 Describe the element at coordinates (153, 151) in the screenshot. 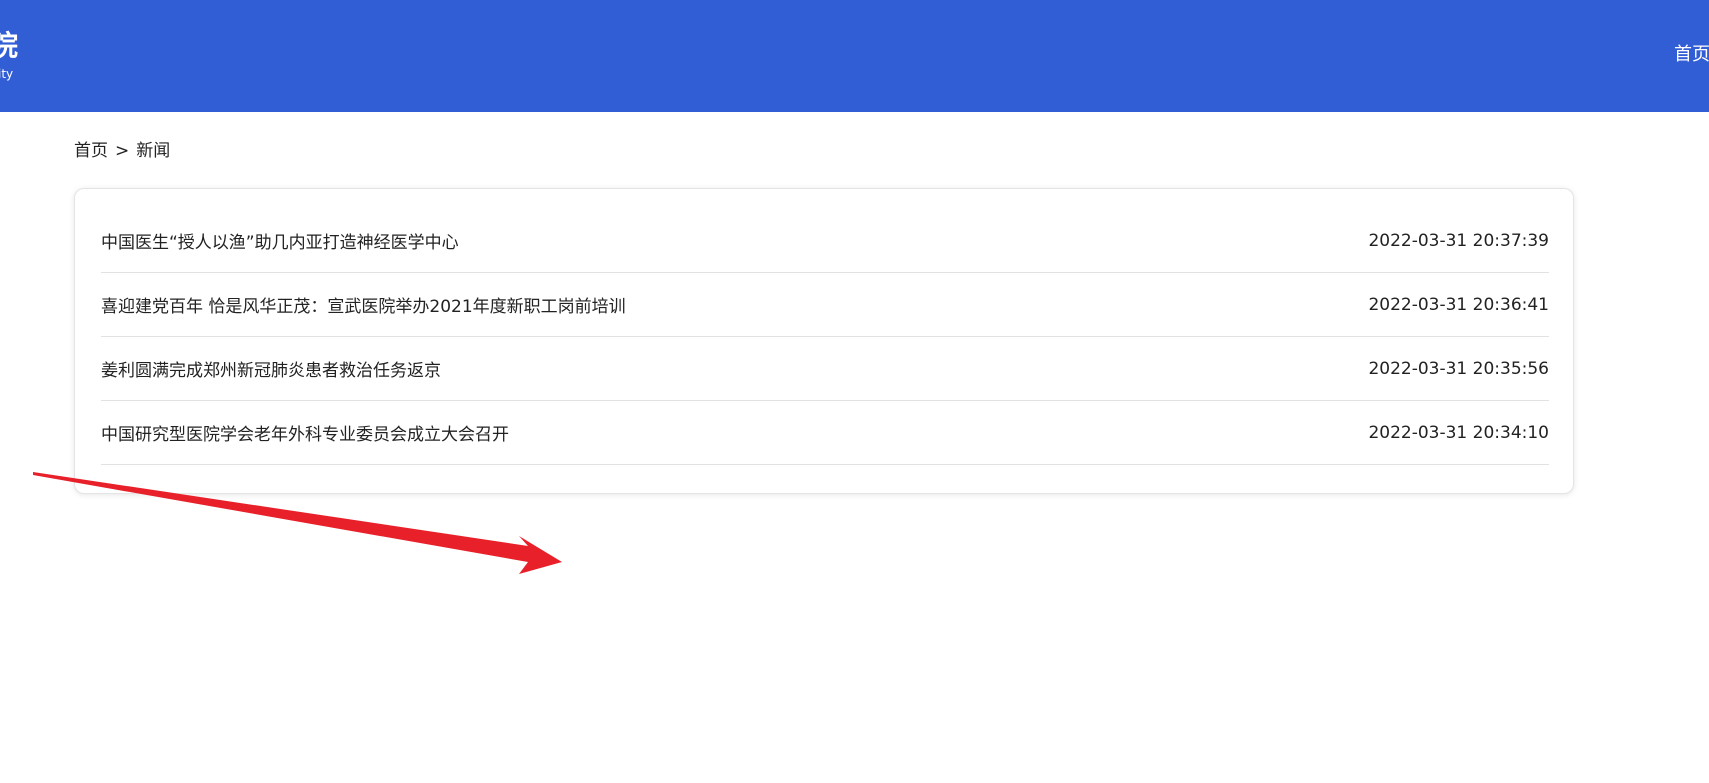

I see `breadcrumb-current: 新闻` at that location.